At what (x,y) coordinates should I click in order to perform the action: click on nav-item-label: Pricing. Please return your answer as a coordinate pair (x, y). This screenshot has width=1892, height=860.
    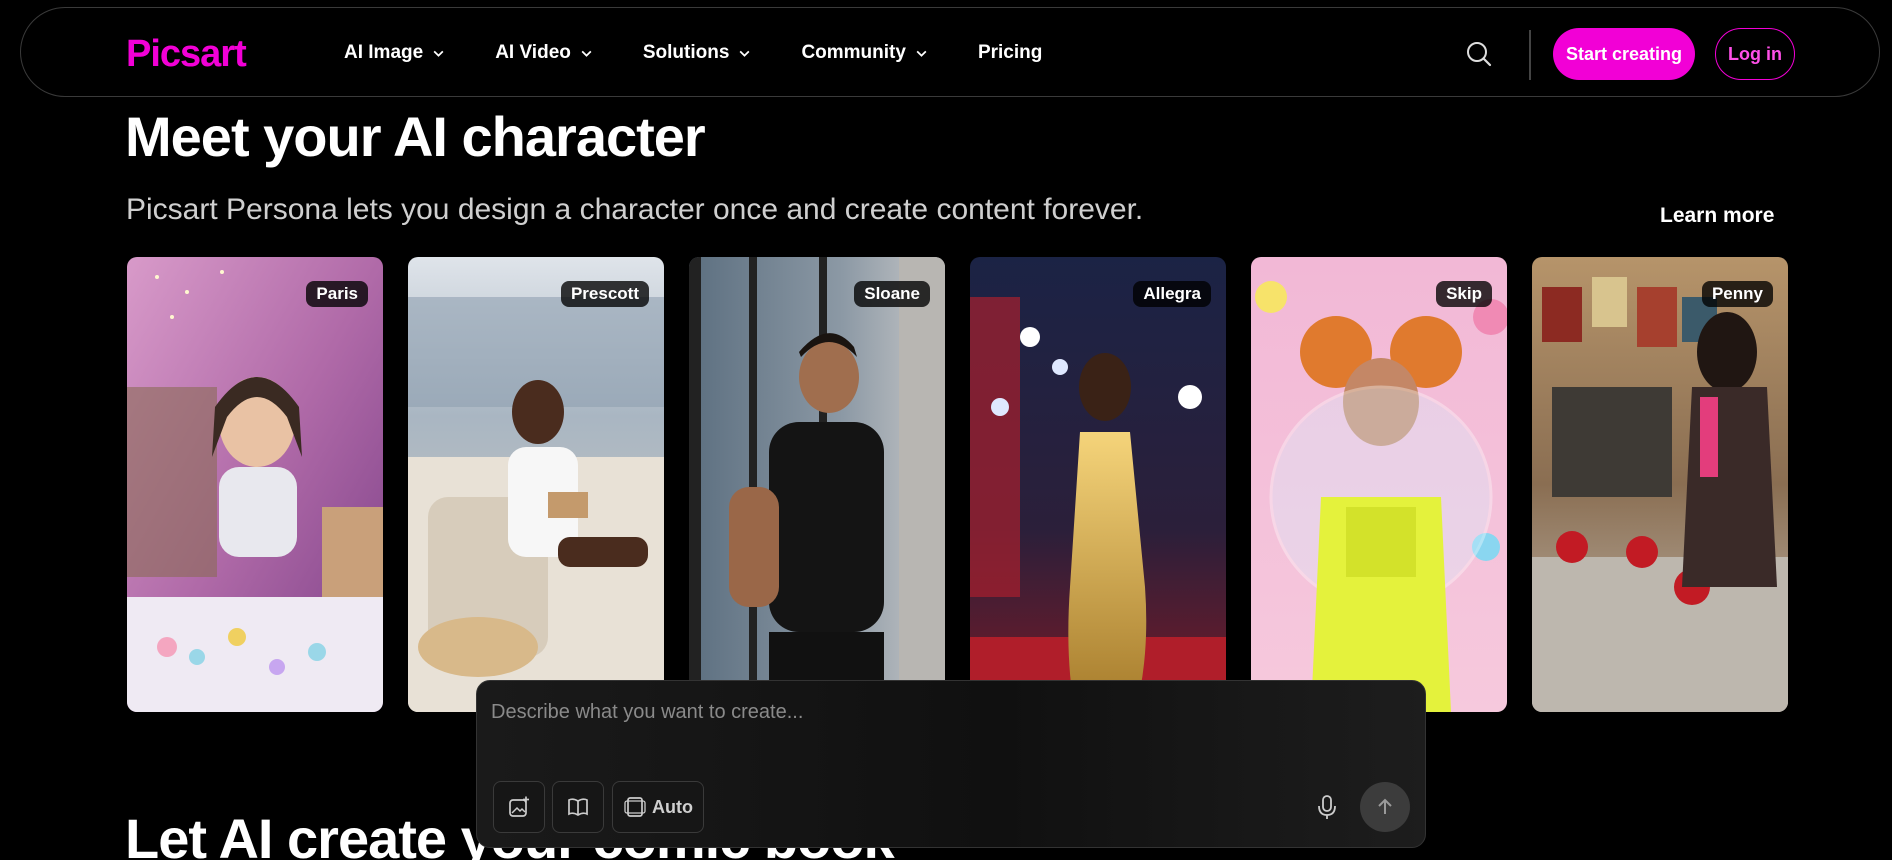
    Looking at the image, I should click on (1010, 52).